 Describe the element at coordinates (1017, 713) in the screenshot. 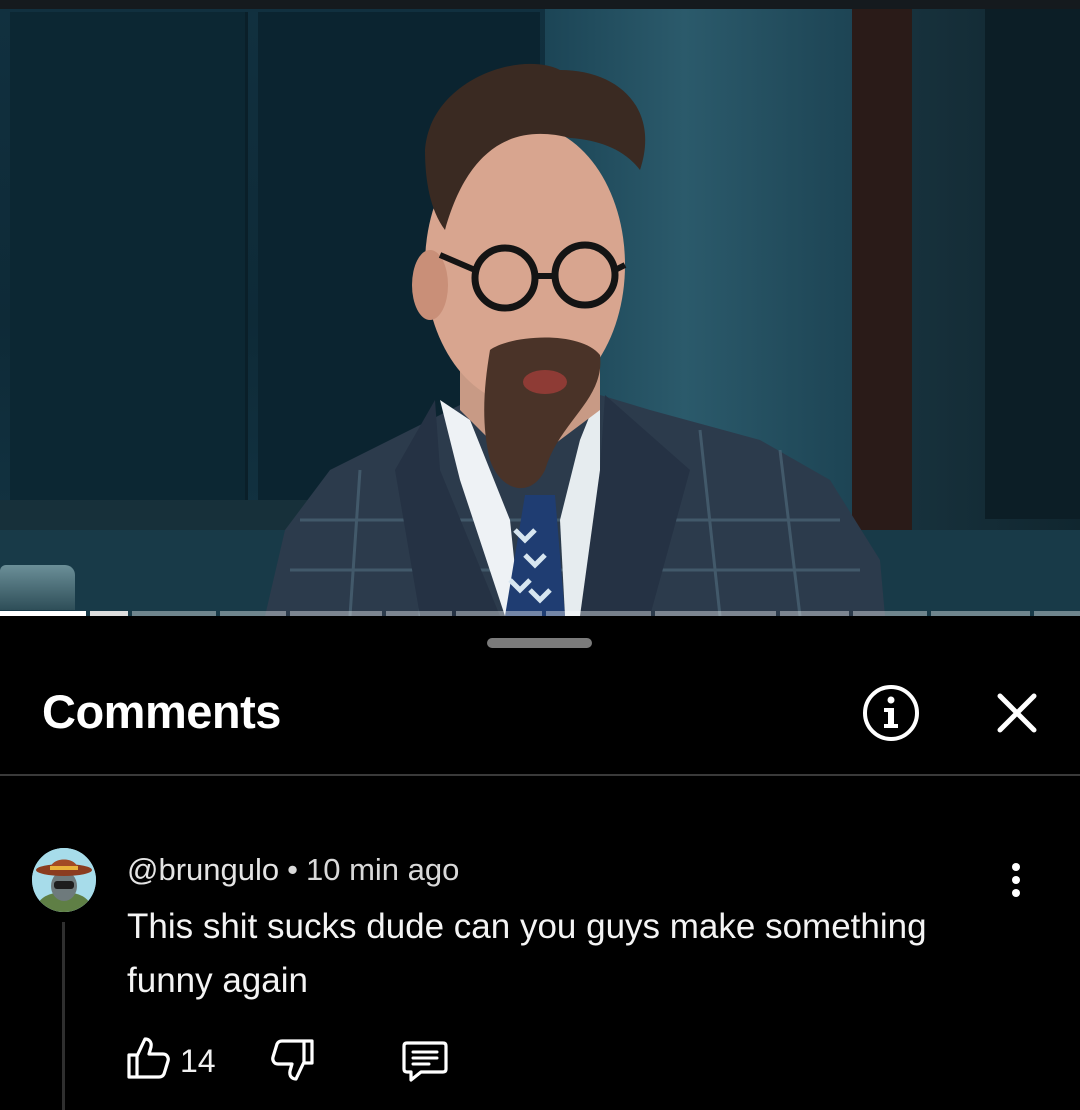

I see `close-icon` at that location.